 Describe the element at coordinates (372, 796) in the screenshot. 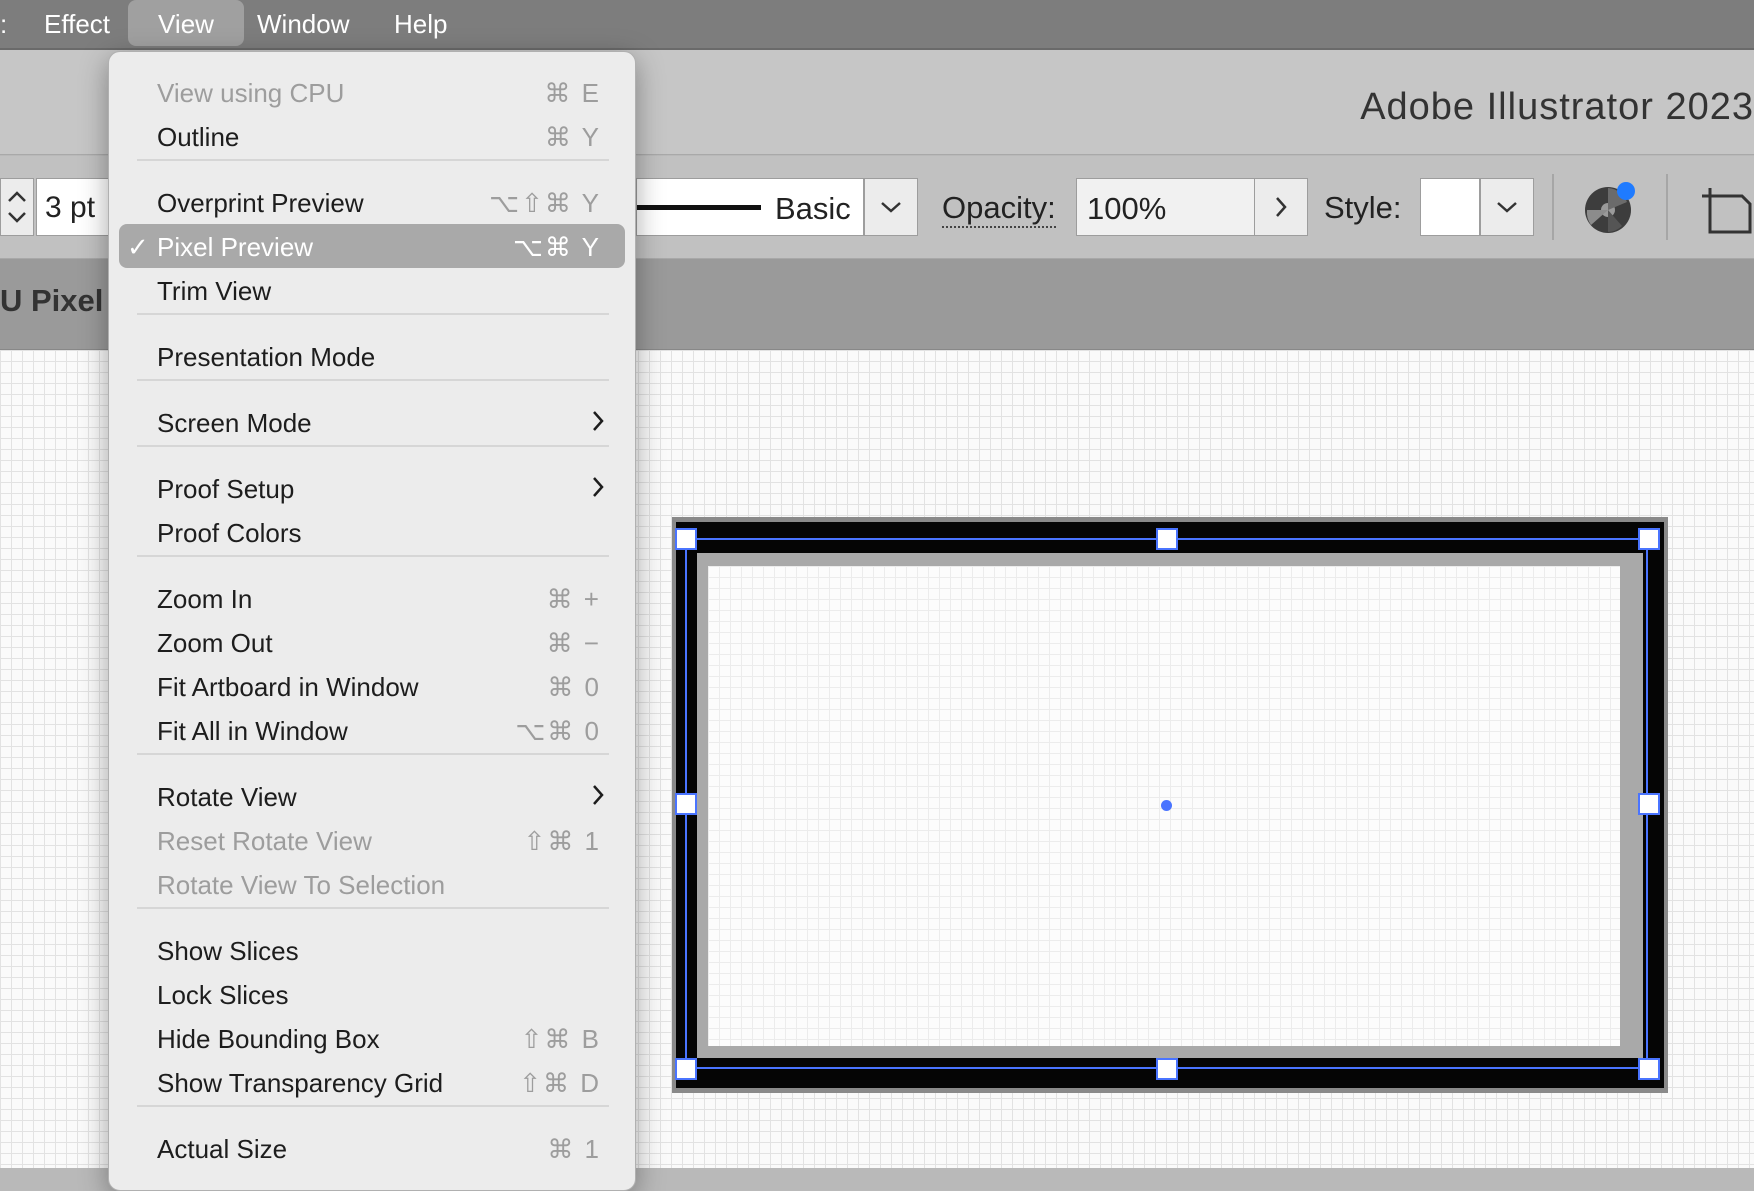

I see `menu-item-rotate-view: Rotate View` at that location.